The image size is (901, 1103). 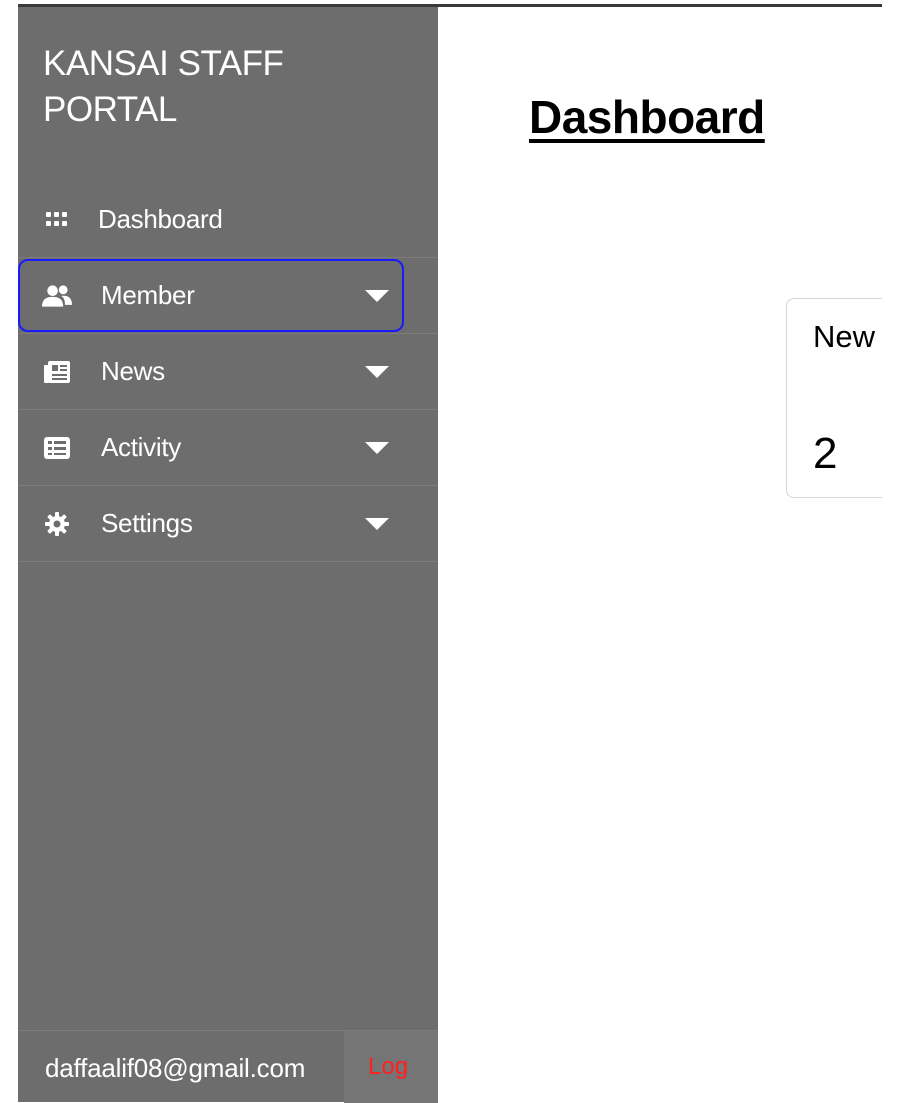 I want to click on sidebar-item-label: Settings, so click(x=147, y=523).